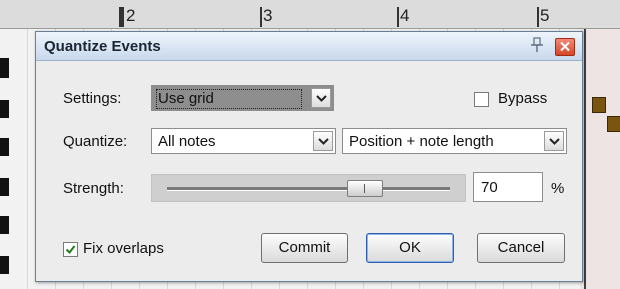  Describe the element at coordinates (310, 14) in the screenshot. I see `timeline-ruler: 2 3 4 5` at that location.